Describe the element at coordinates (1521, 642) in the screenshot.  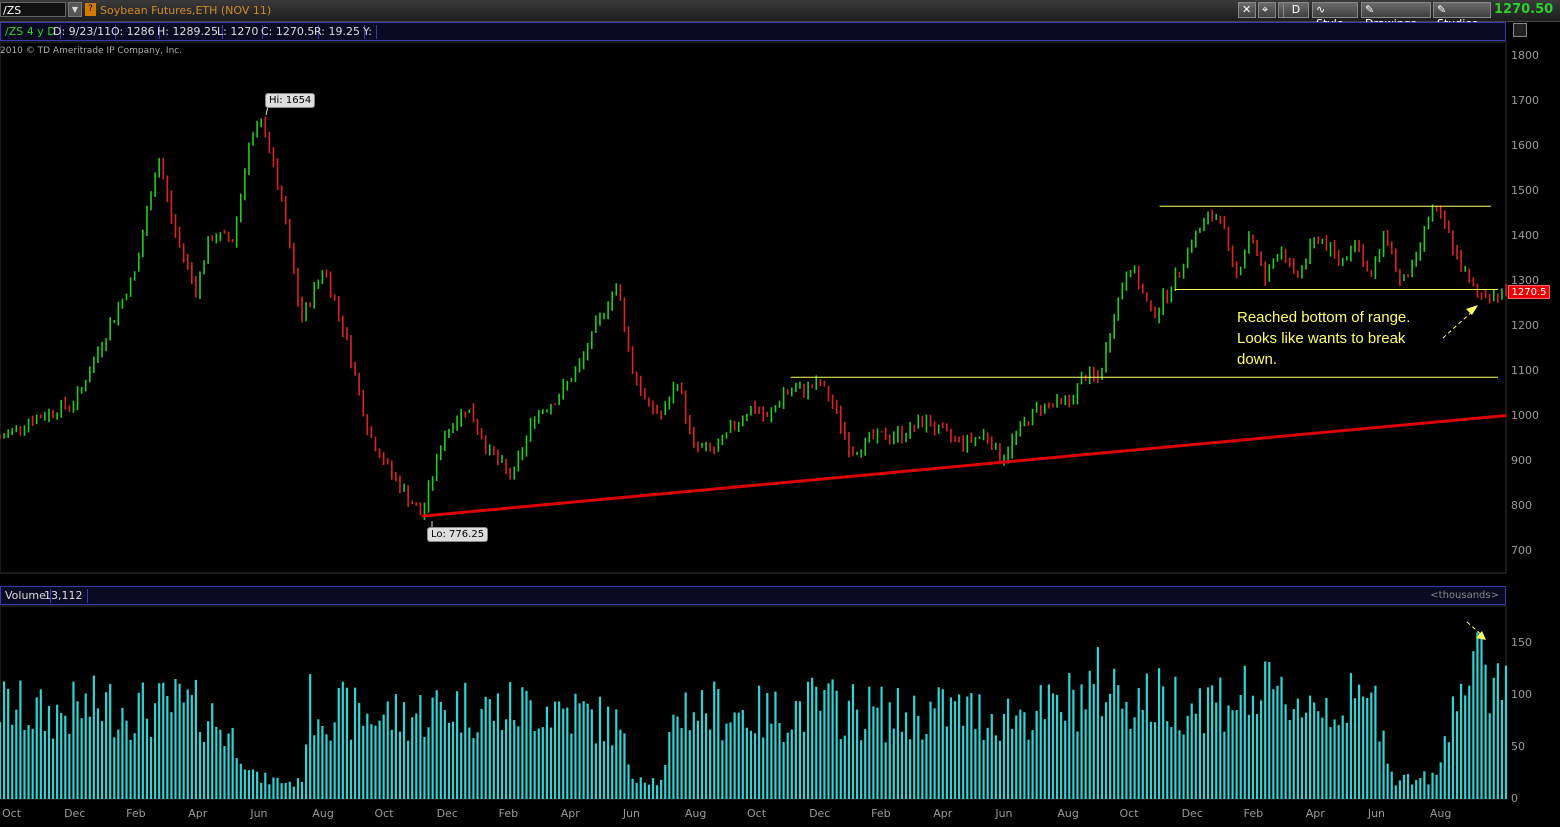
I see `volume-axis-label: 150` at that location.